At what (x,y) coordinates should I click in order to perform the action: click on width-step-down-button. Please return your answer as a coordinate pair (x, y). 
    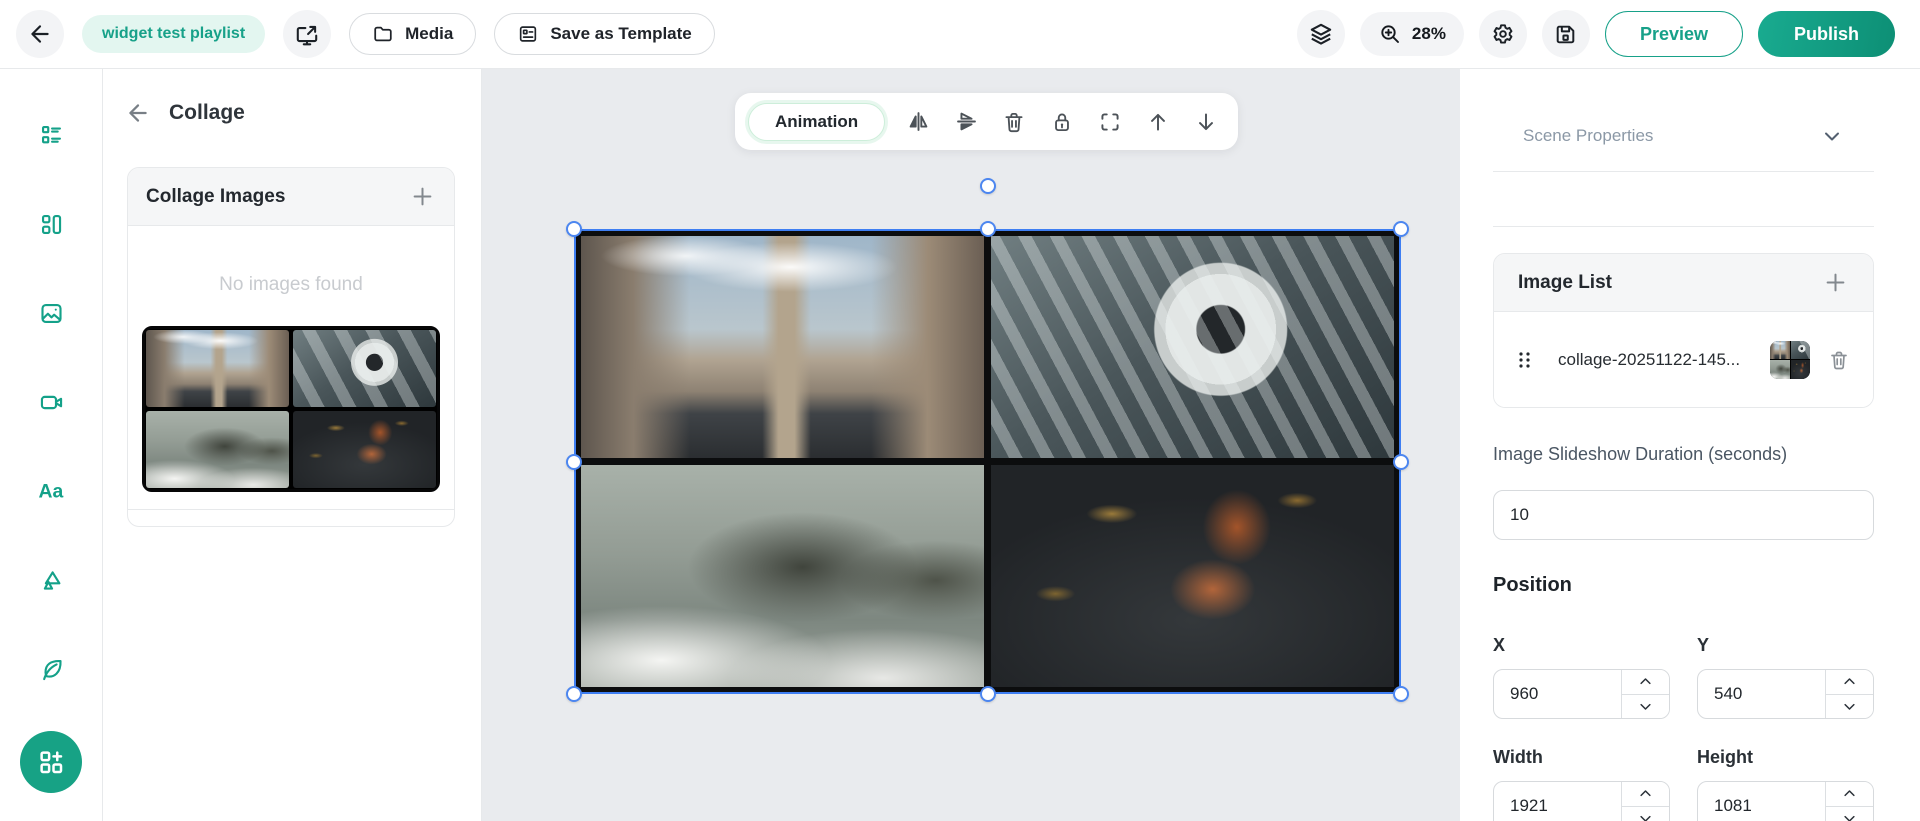
    Looking at the image, I should click on (1645, 813).